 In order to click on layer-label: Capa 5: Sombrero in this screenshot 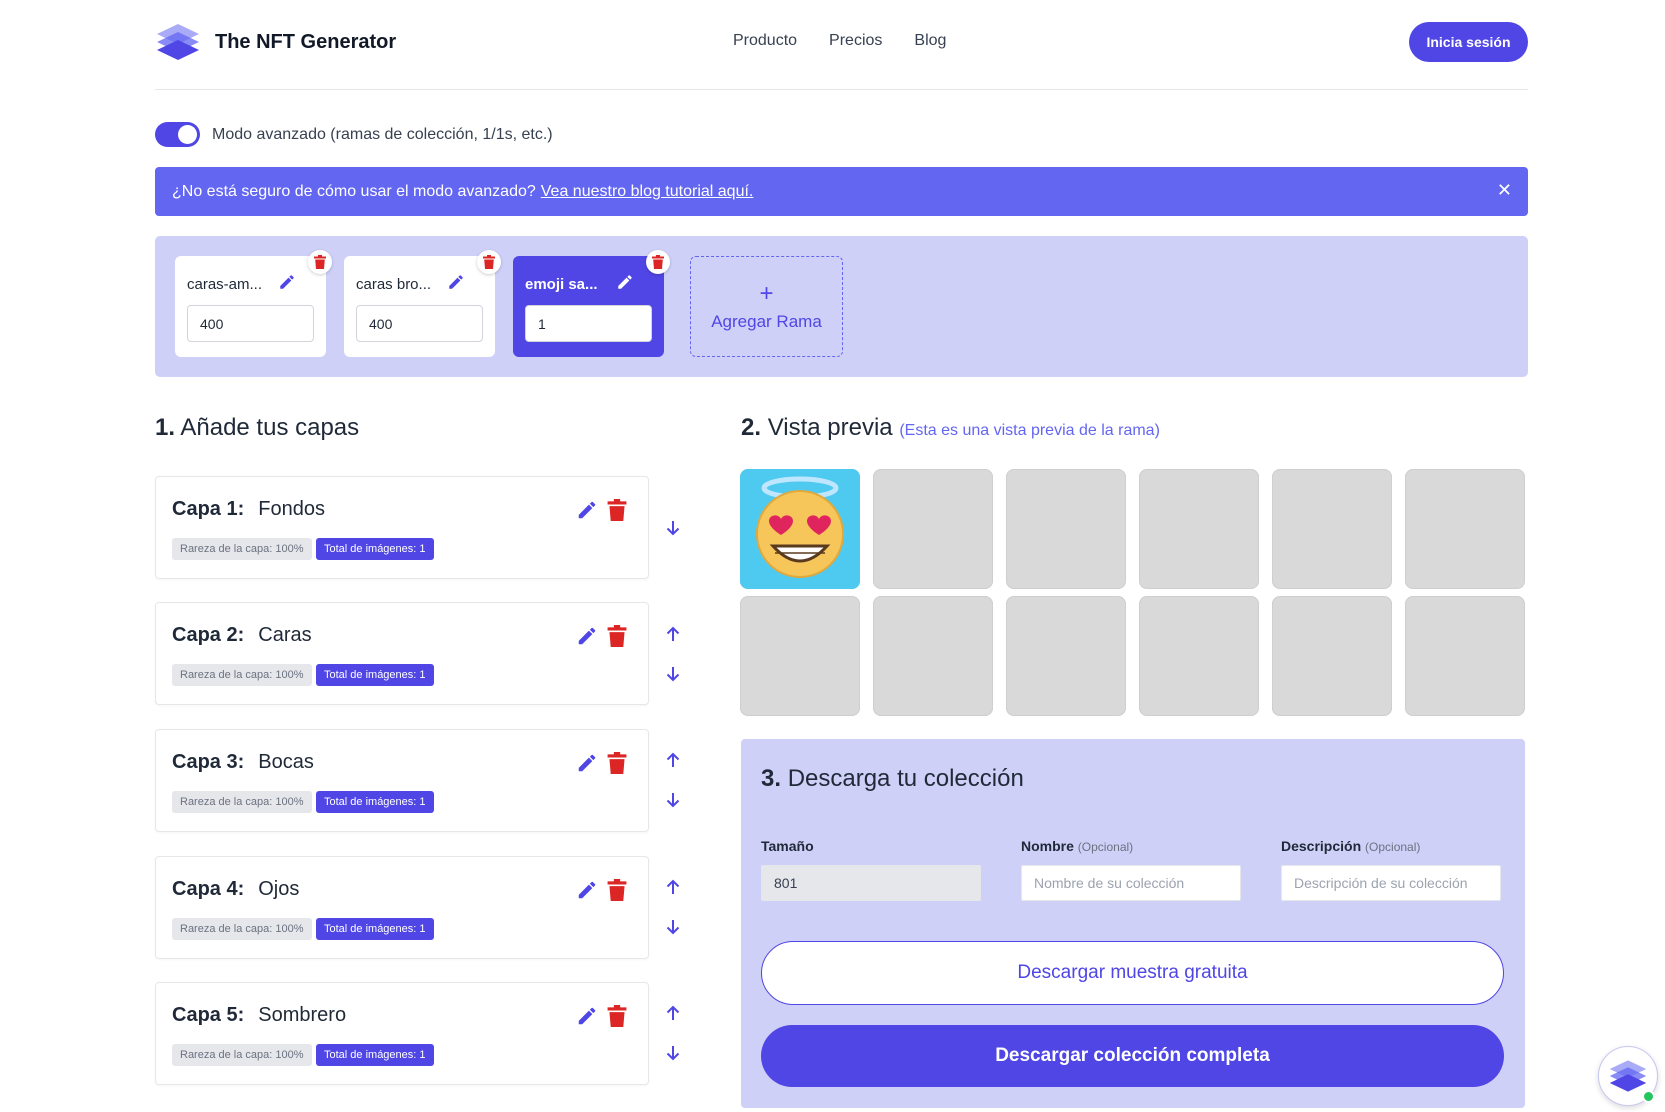, I will do `click(259, 1015)`.